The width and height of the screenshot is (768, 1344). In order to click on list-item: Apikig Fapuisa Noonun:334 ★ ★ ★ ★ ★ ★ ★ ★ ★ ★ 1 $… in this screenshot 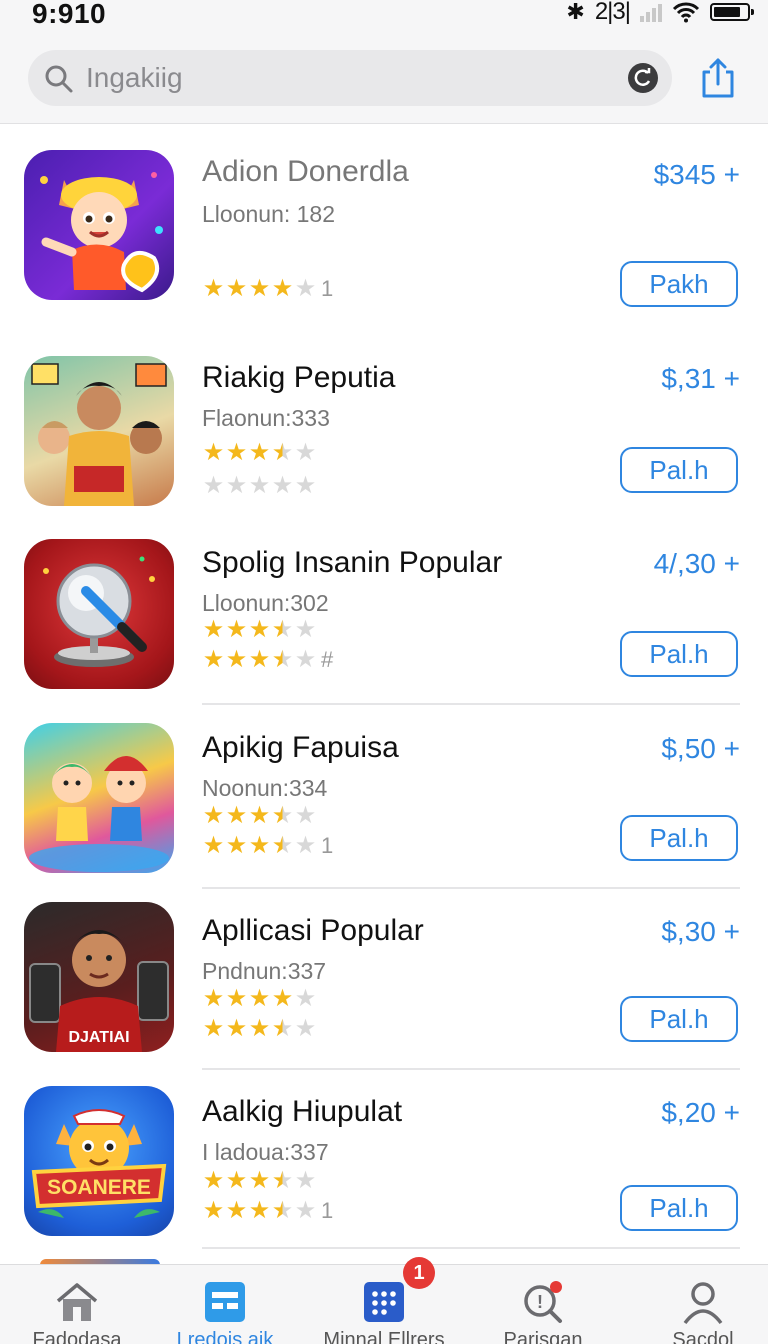, I will do `click(384, 797)`.